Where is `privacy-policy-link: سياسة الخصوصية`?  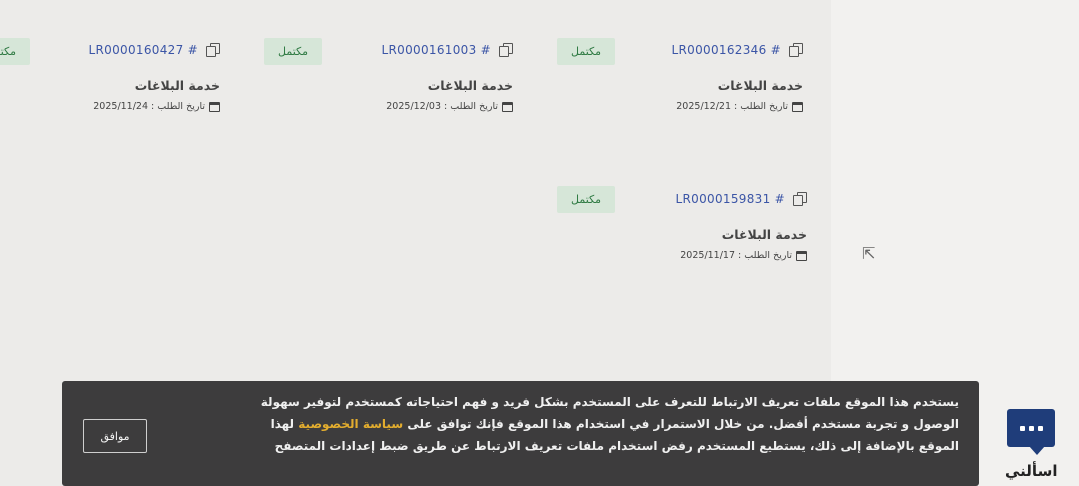
privacy-policy-link: سياسة الخصوصية is located at coordinates (350, 424).